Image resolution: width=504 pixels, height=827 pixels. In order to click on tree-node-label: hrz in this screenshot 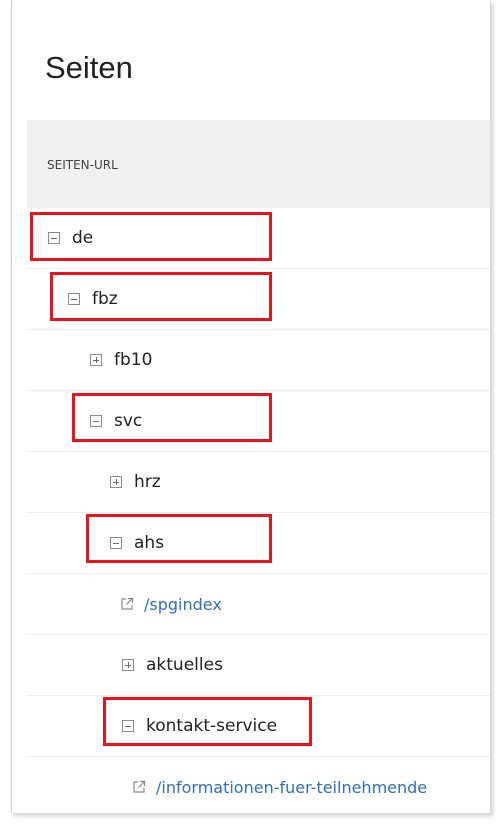, I will do `click(147, 482)`.